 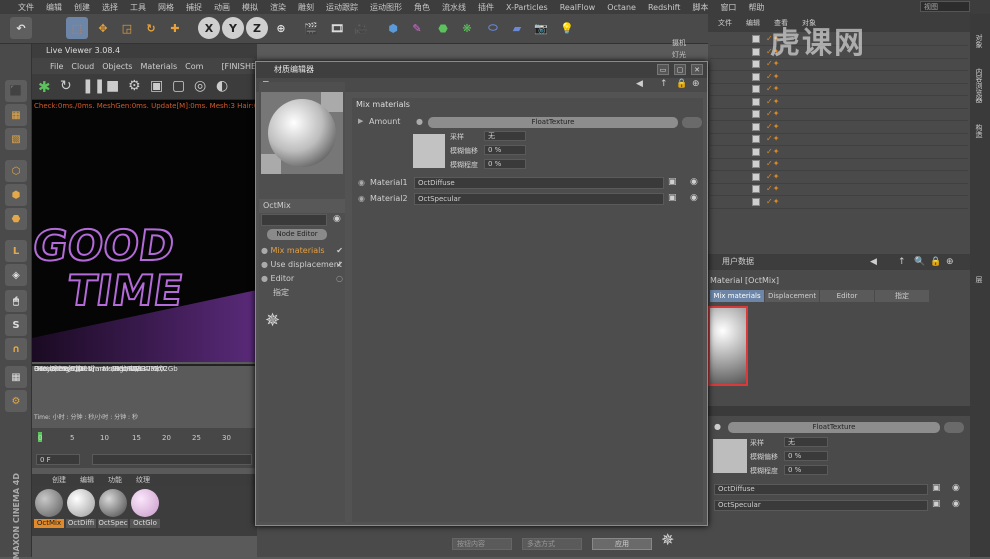 I want to click on frame-field: 0 F, so click(x=58, y=459).